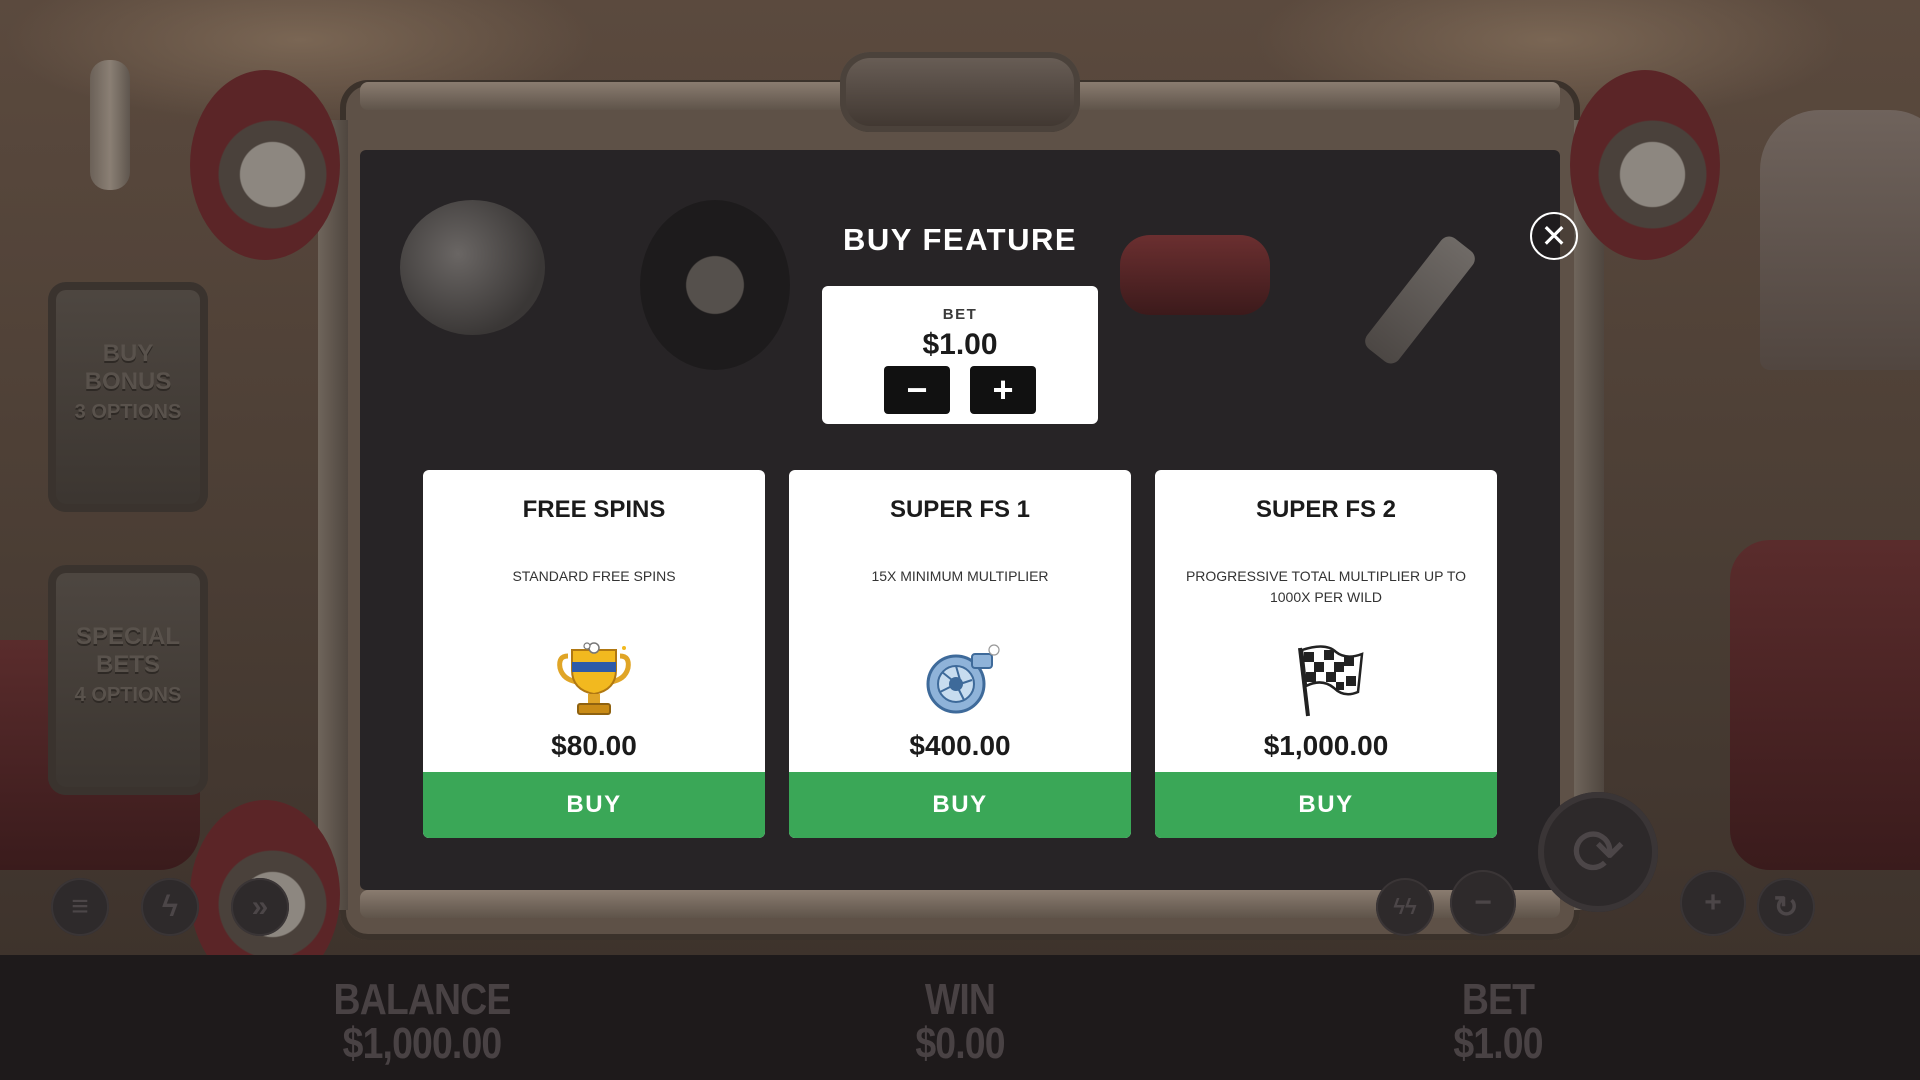 This screenshot has height=1080, width=1920. I want to click on background-exhaust-pipe, so click(110, 125).